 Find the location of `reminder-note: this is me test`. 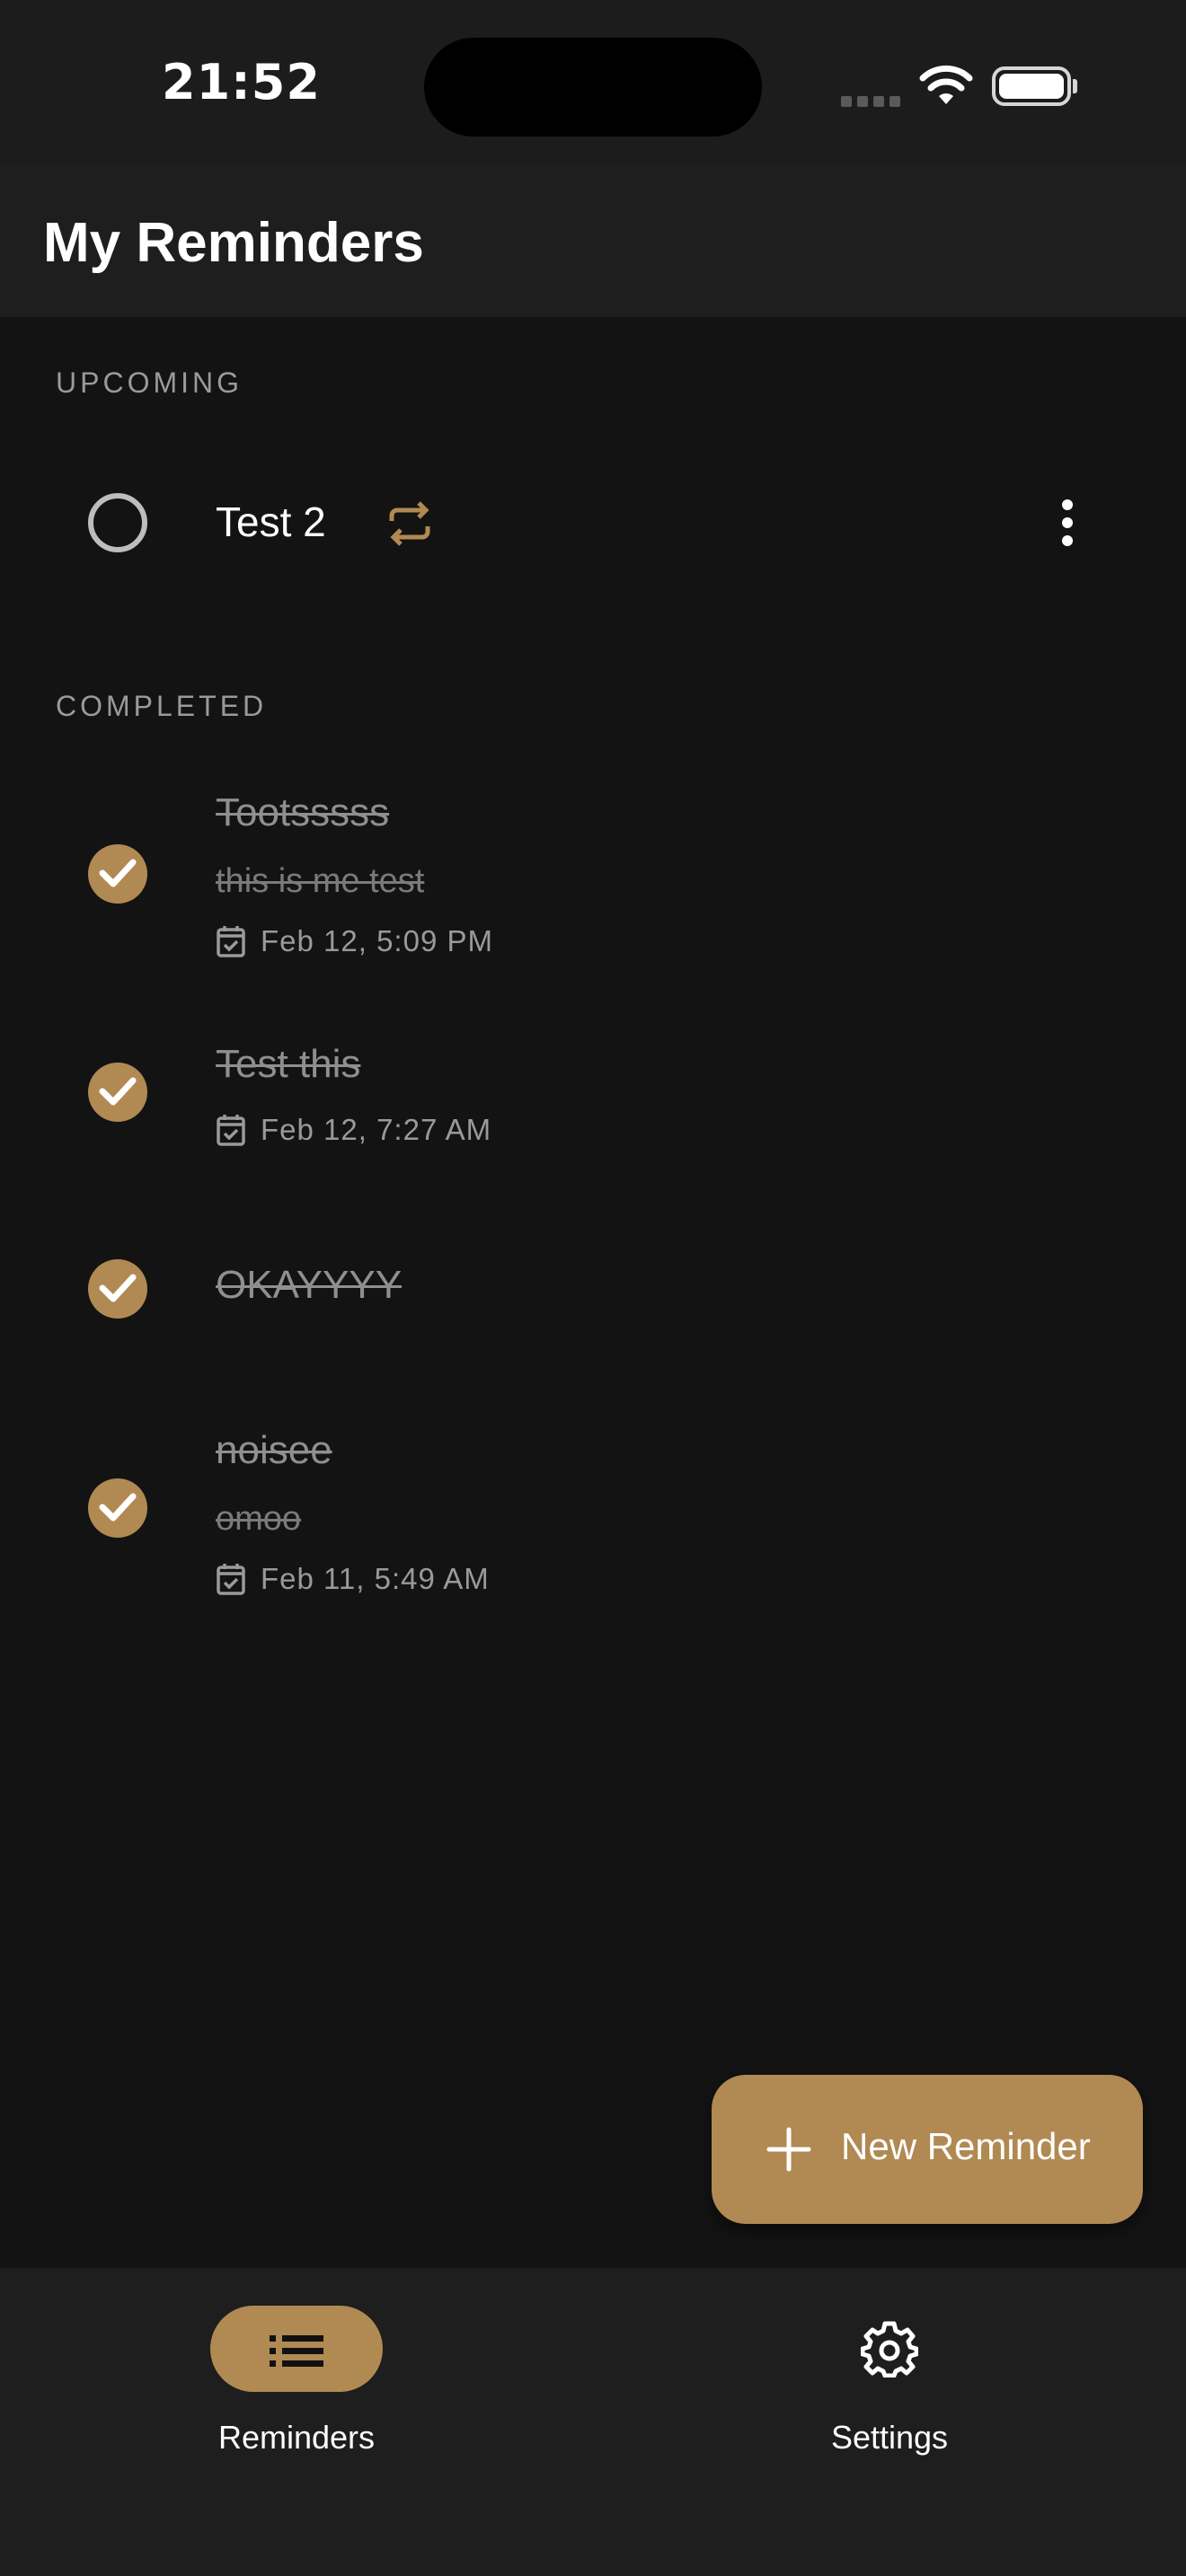

reminder-note: this is me test is located at coordinates (320, 881).